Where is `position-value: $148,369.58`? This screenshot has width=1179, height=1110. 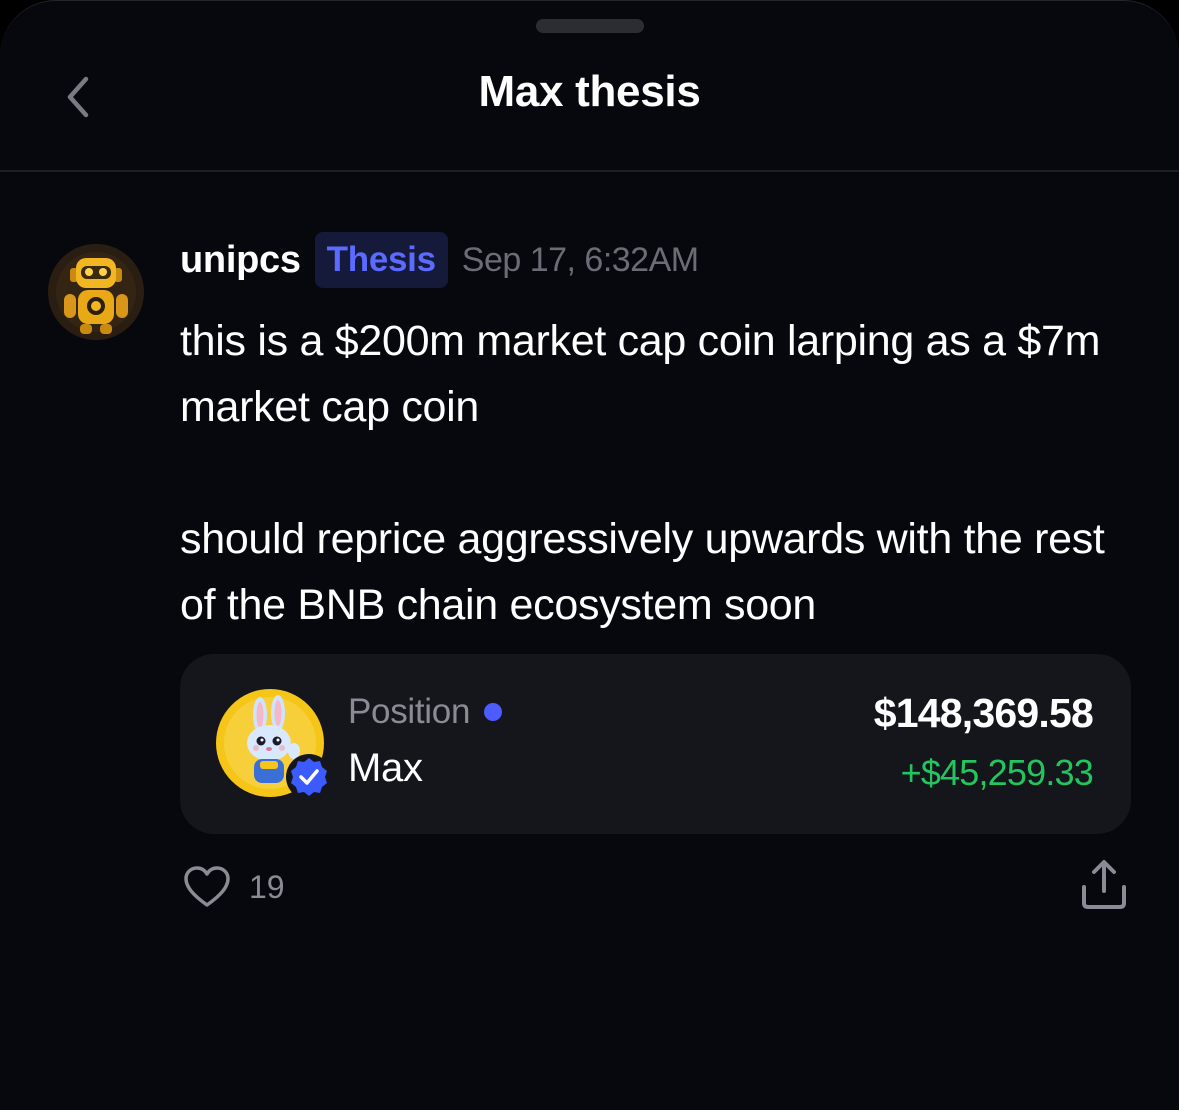 position-value: $148,369.58 is located at coordinates (983, 713).